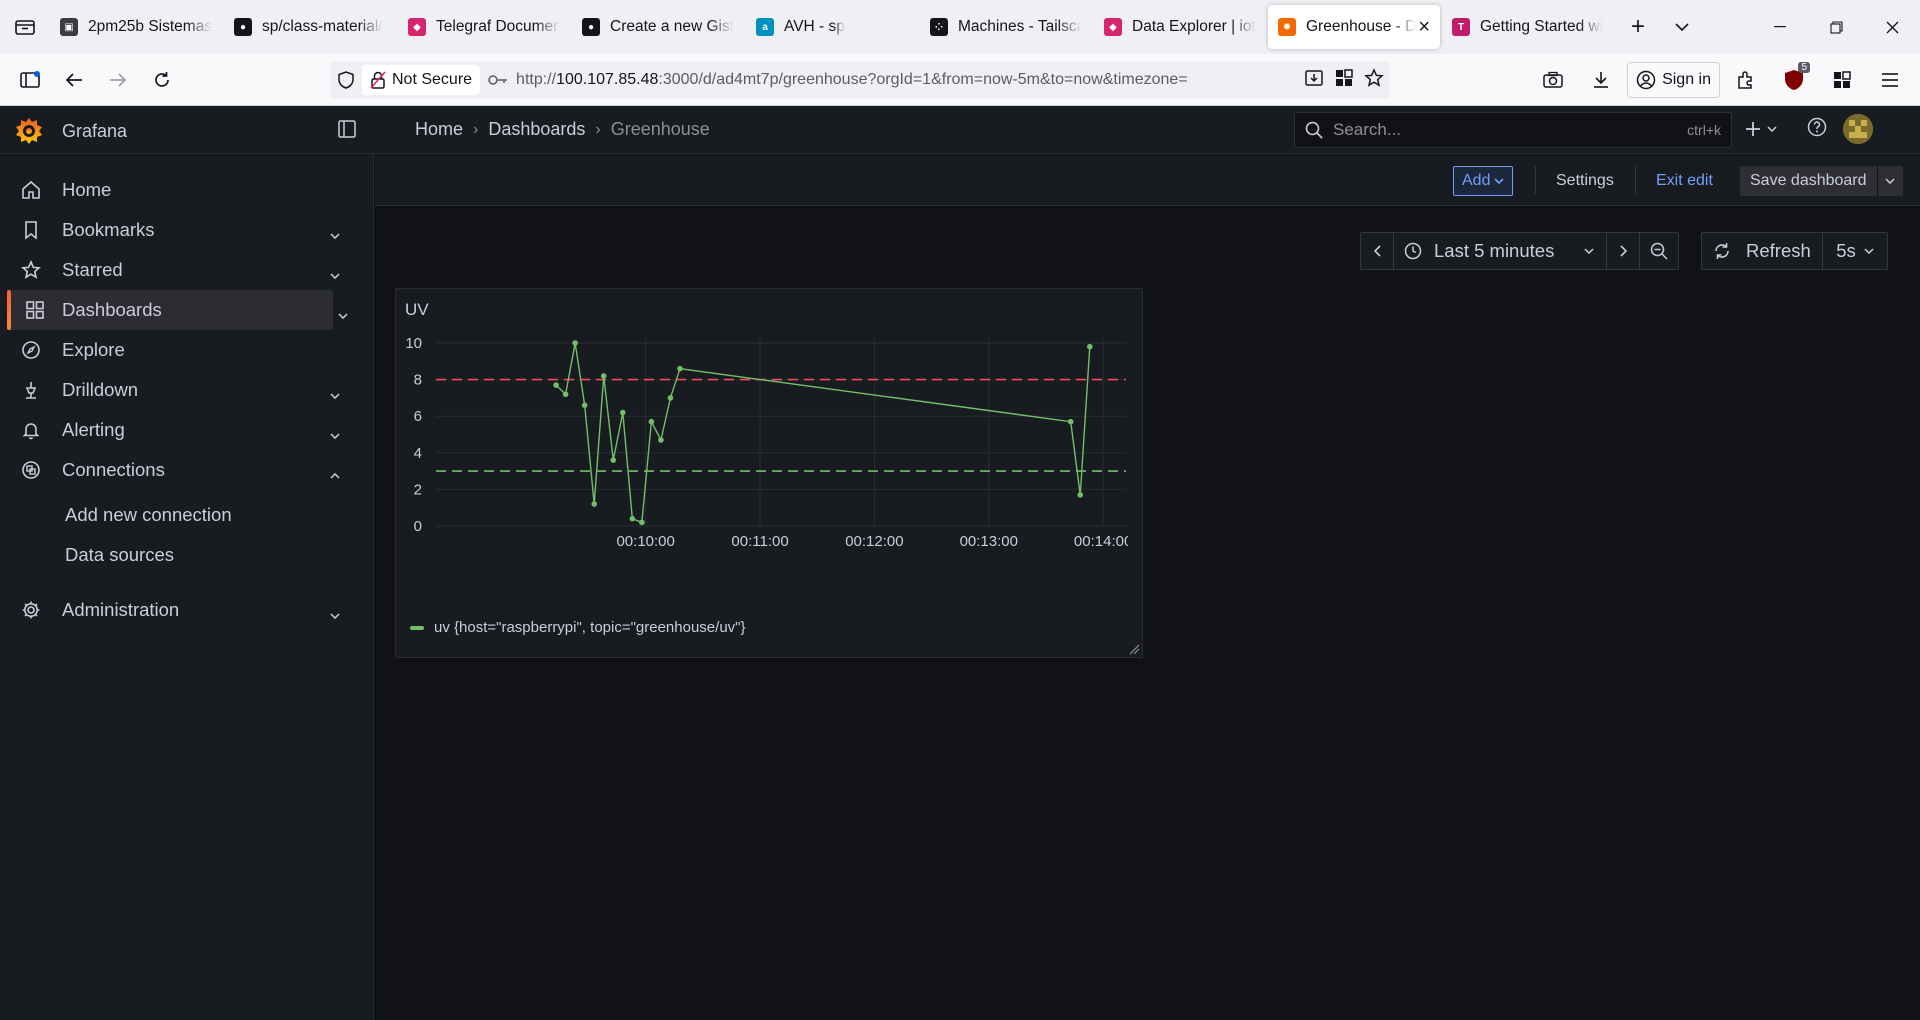 This screenshot has width=1920, height=1020. What do you see at coordinates (1780, 27) in the screenshot?
I see `minimize-button` at bounding box center [1780, 27].